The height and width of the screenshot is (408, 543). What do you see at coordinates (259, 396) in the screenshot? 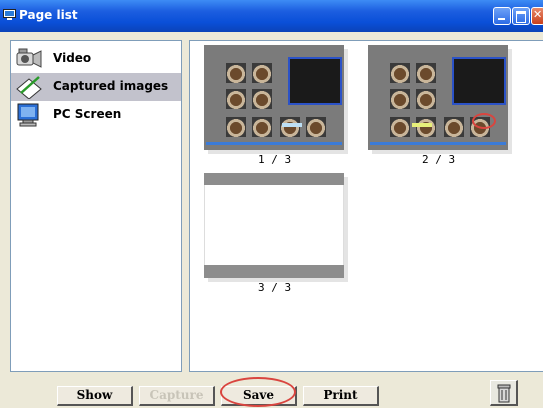
I see `save-button: Save` at bounding box center [259, 396].